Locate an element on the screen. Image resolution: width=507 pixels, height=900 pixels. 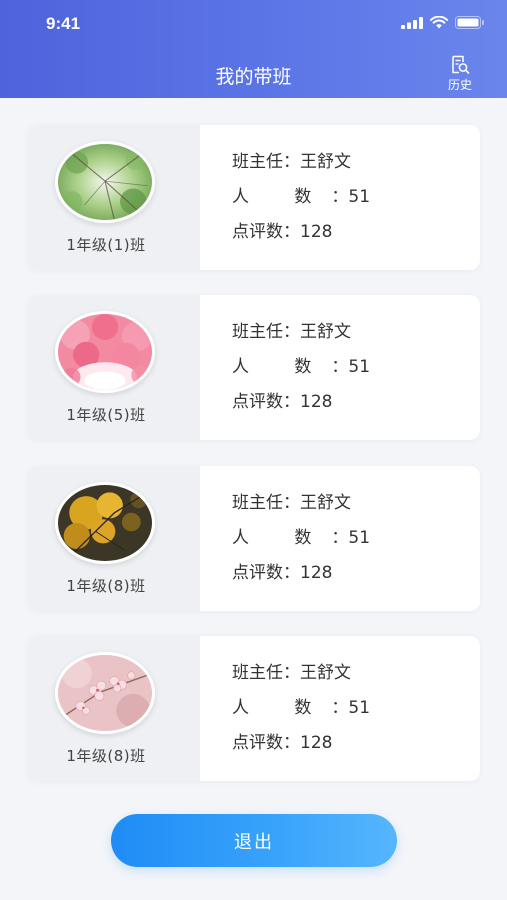
logout-button: 退出 is located at coordinates (254, 840).